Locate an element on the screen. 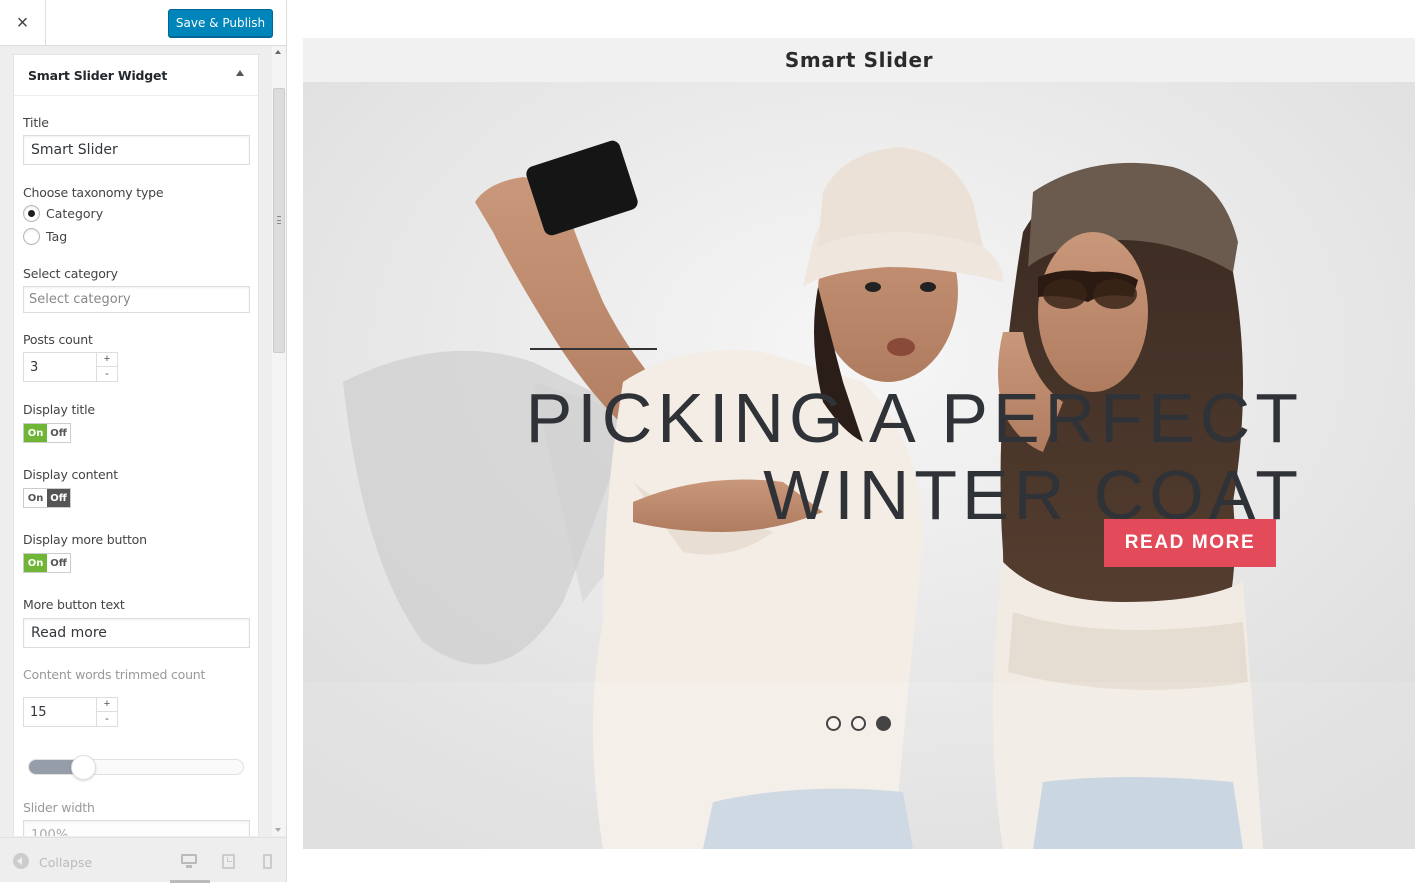 The width and height of the screenshot is (1427, 883). slide-heading-line: Picking a perfect is located at coordinates (914, 418).